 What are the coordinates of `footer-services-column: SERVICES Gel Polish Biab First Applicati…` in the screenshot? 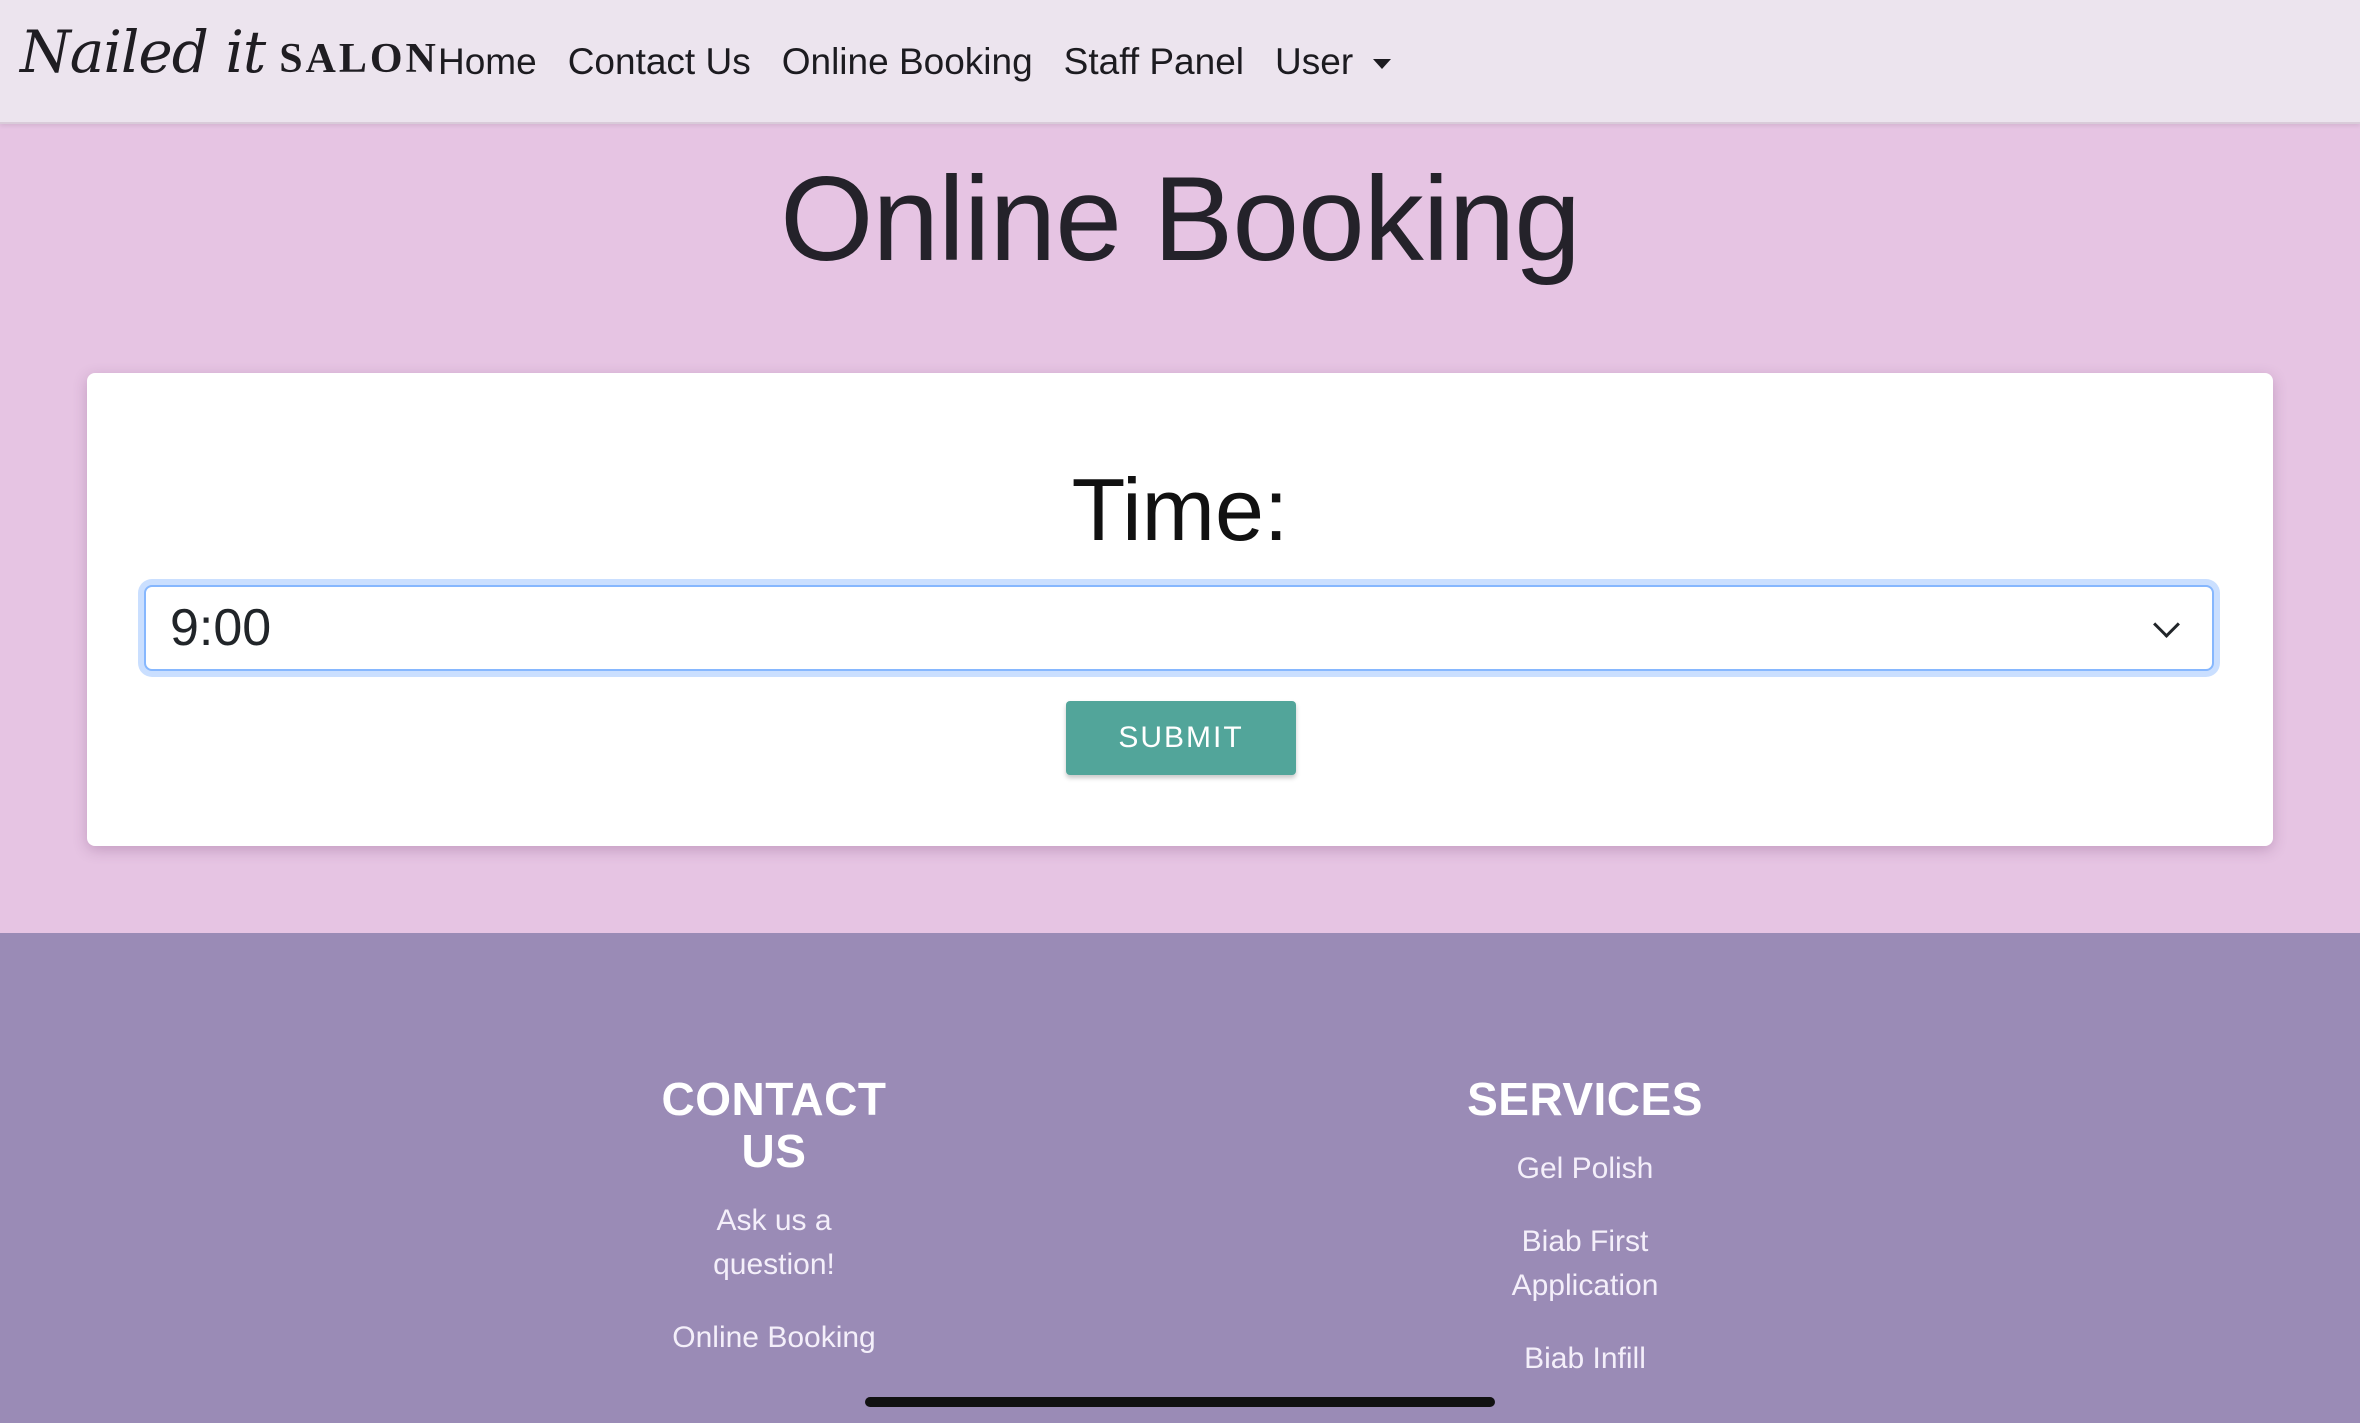 It's located at (1585, 1241).